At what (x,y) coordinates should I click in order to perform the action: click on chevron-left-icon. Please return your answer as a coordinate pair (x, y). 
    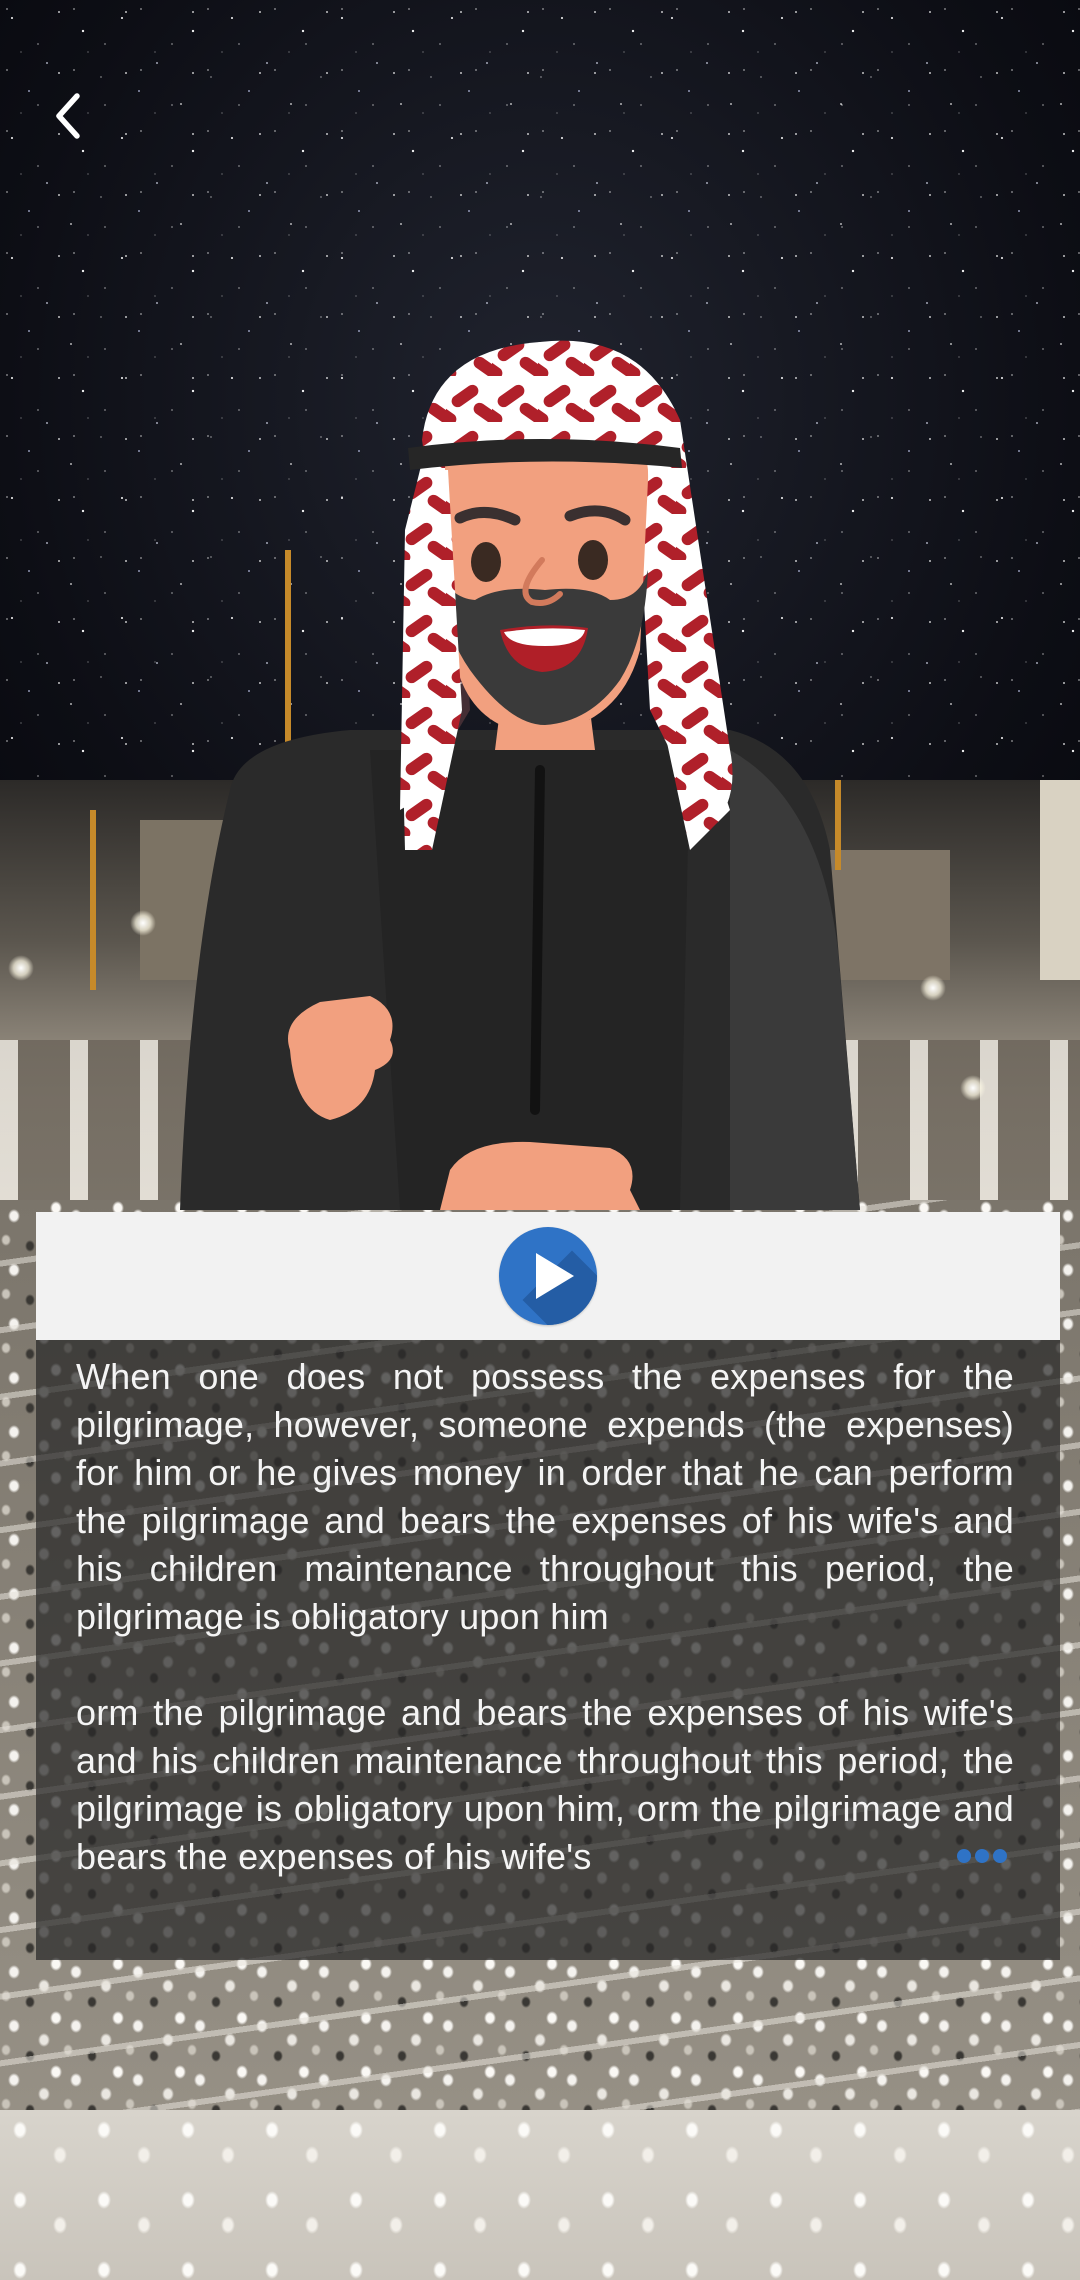
    Looking at the image, I should click on (68, 116).